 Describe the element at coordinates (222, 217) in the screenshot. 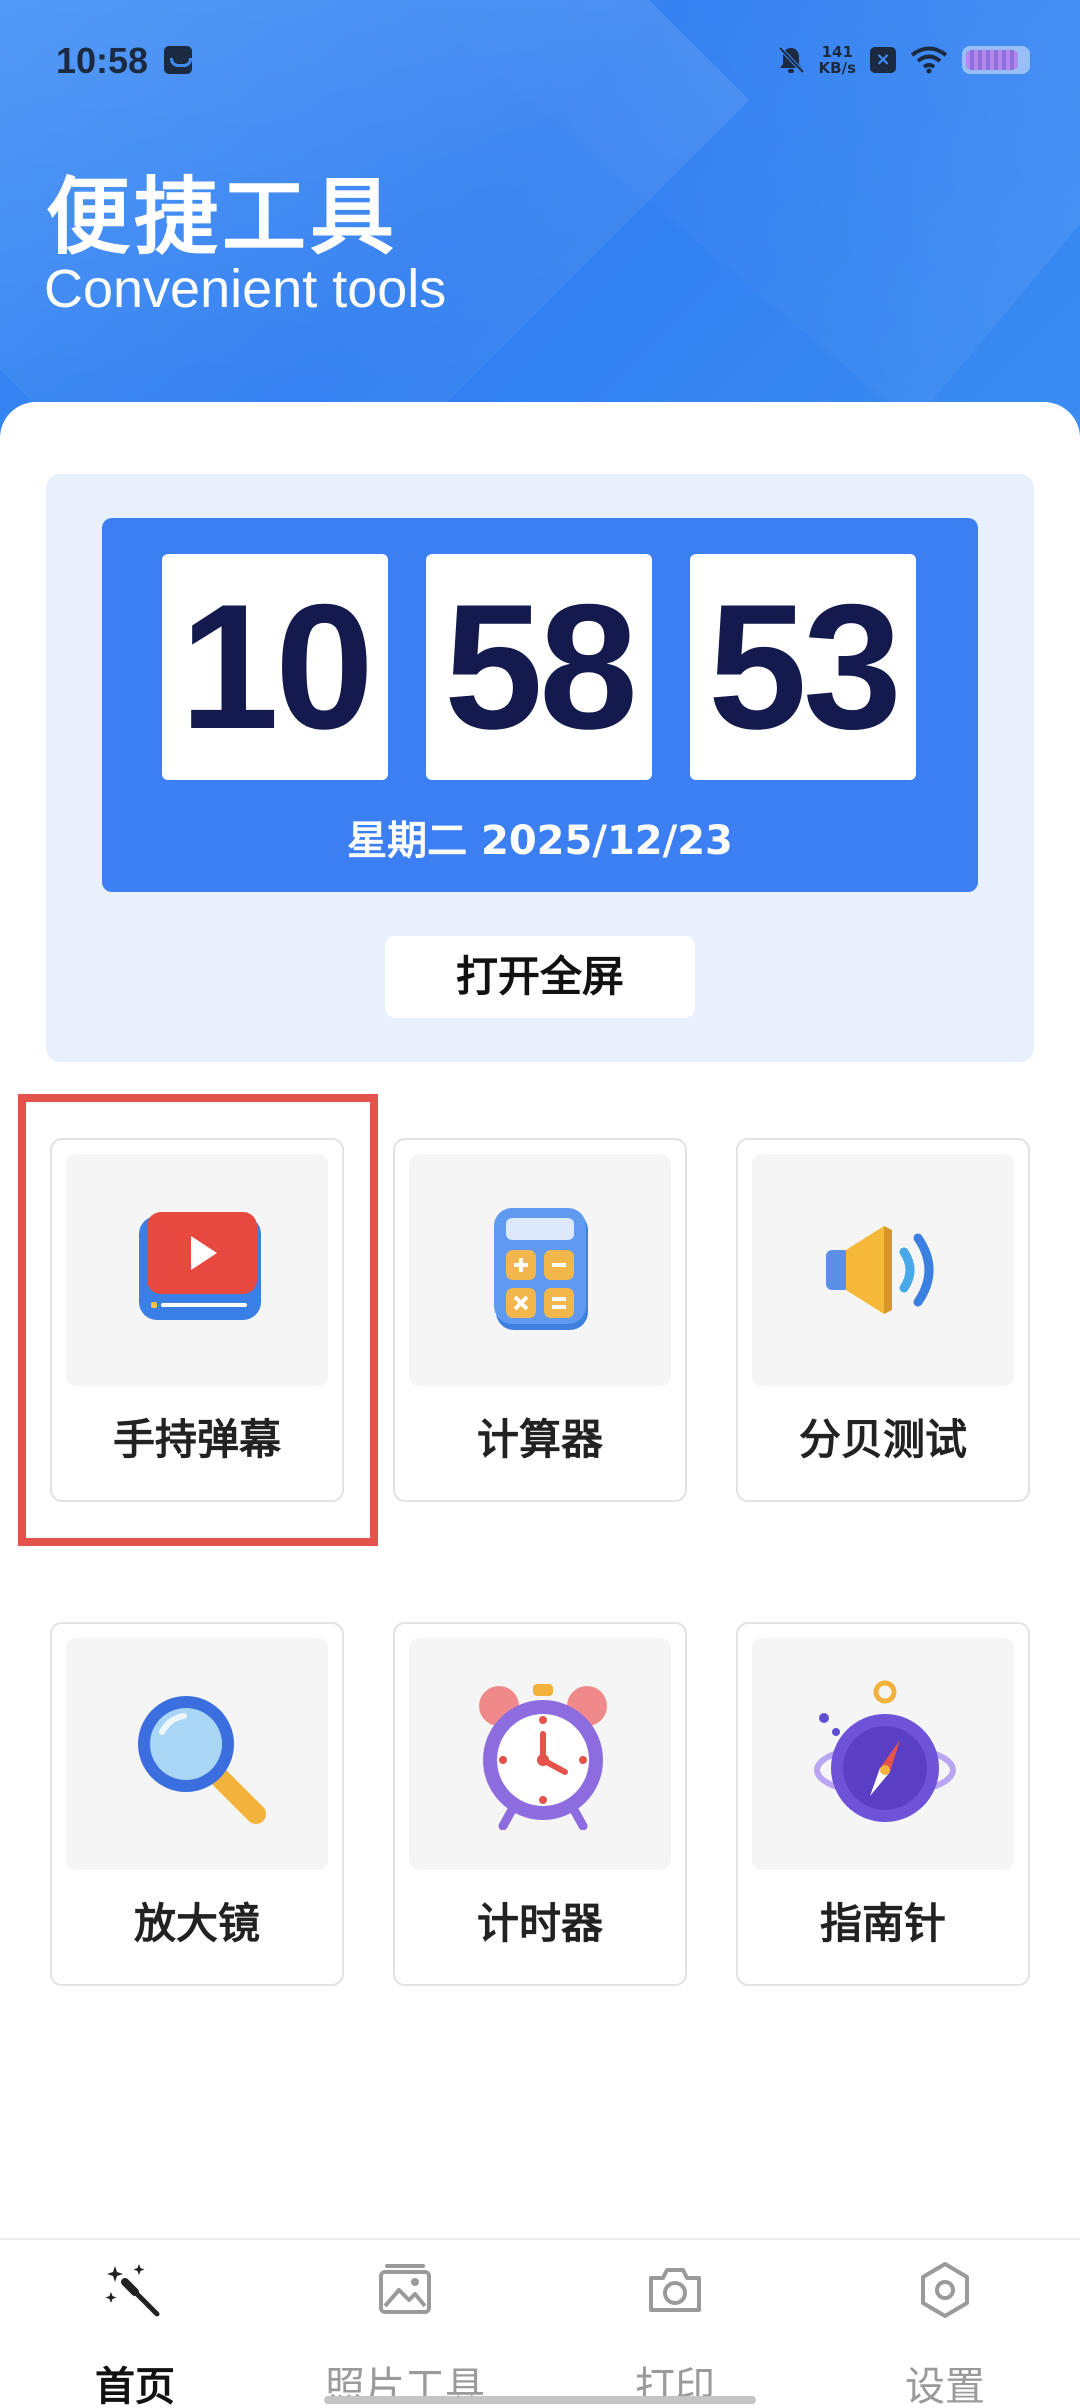

I see `page-title: 便捷工具` at that location.